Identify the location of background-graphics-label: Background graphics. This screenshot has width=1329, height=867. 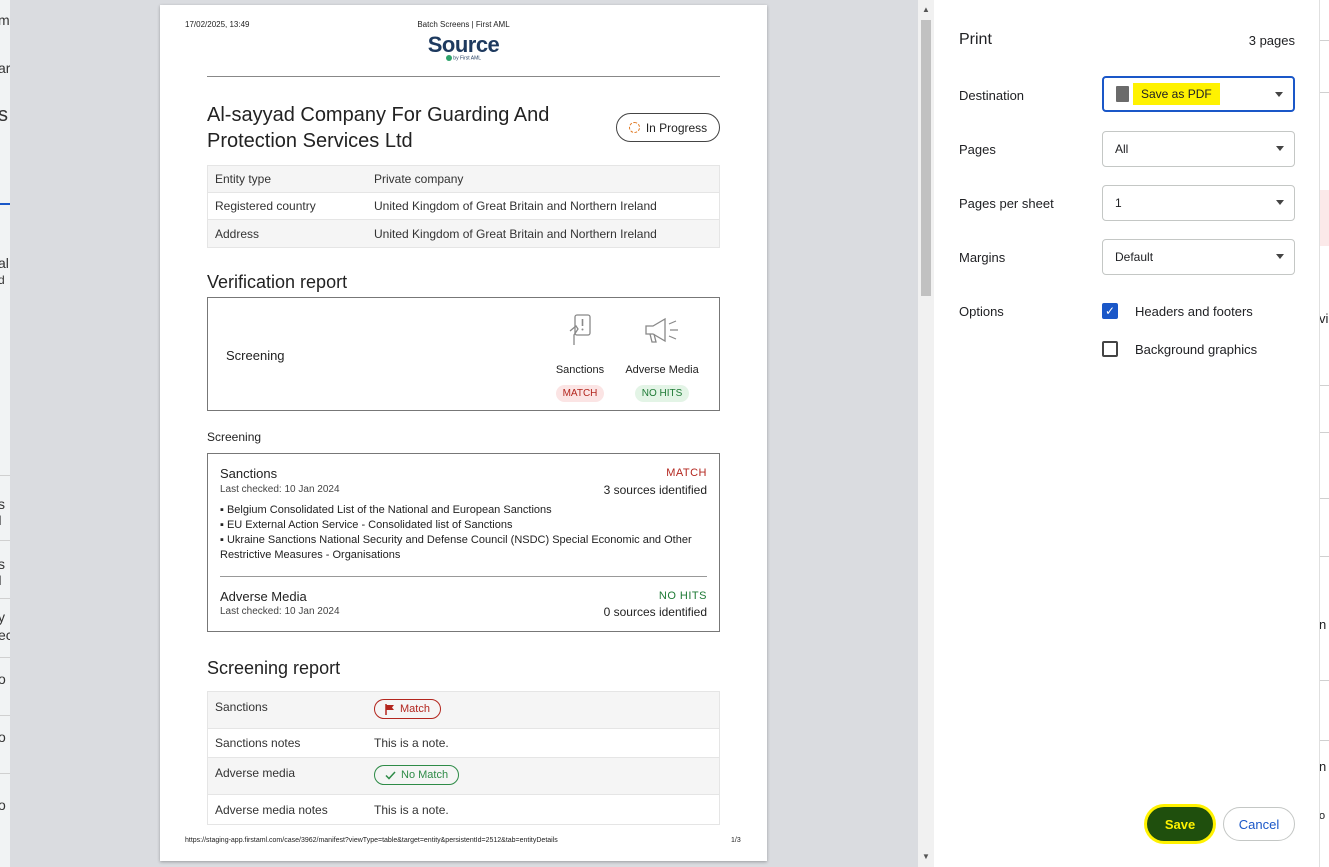
(1196, 349).